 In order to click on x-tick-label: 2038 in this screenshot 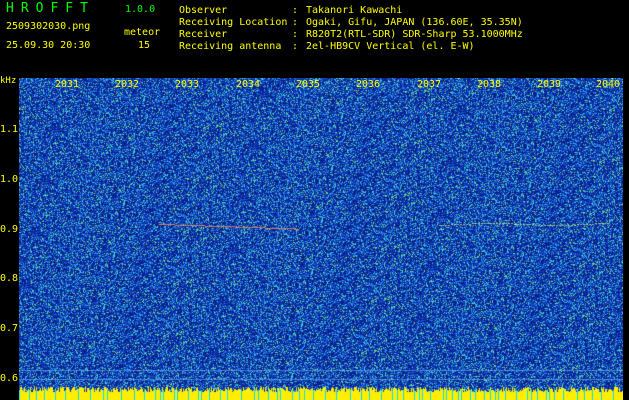, I will do `click(489, 84)`.